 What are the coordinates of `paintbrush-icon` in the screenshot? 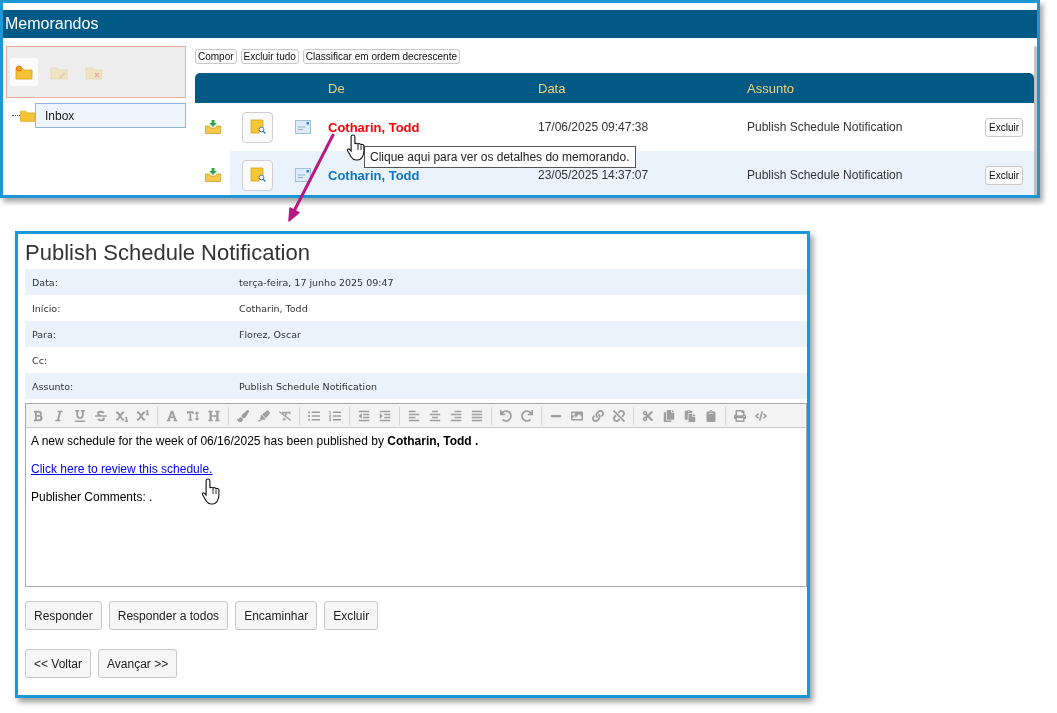 It's located at (243, 415).